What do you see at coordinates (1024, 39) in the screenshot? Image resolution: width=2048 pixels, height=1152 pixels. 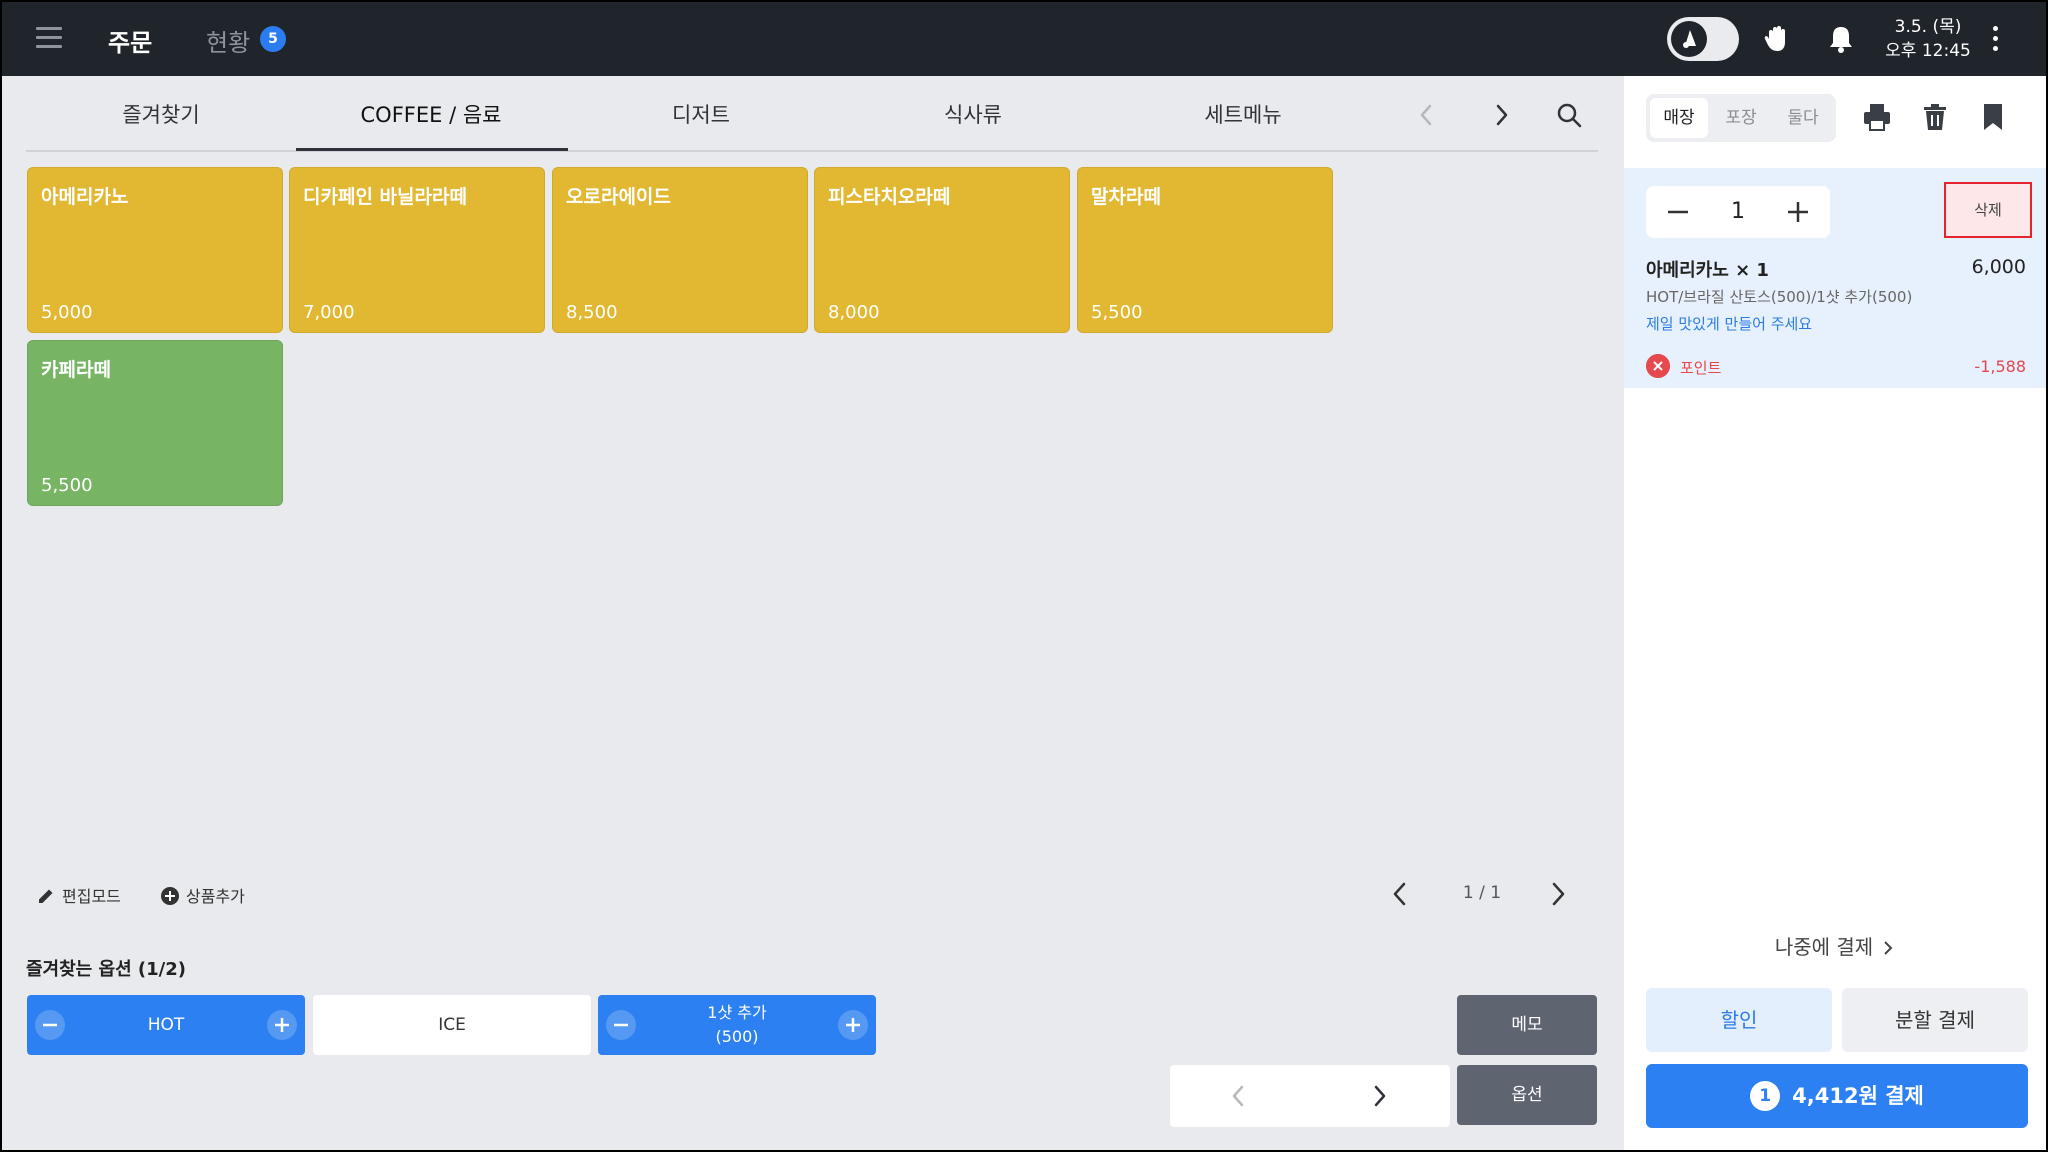 I see `top-bar: 주문 현황 5 3.5. (목) 오후 12:45` at bounding box center [1024, 39].